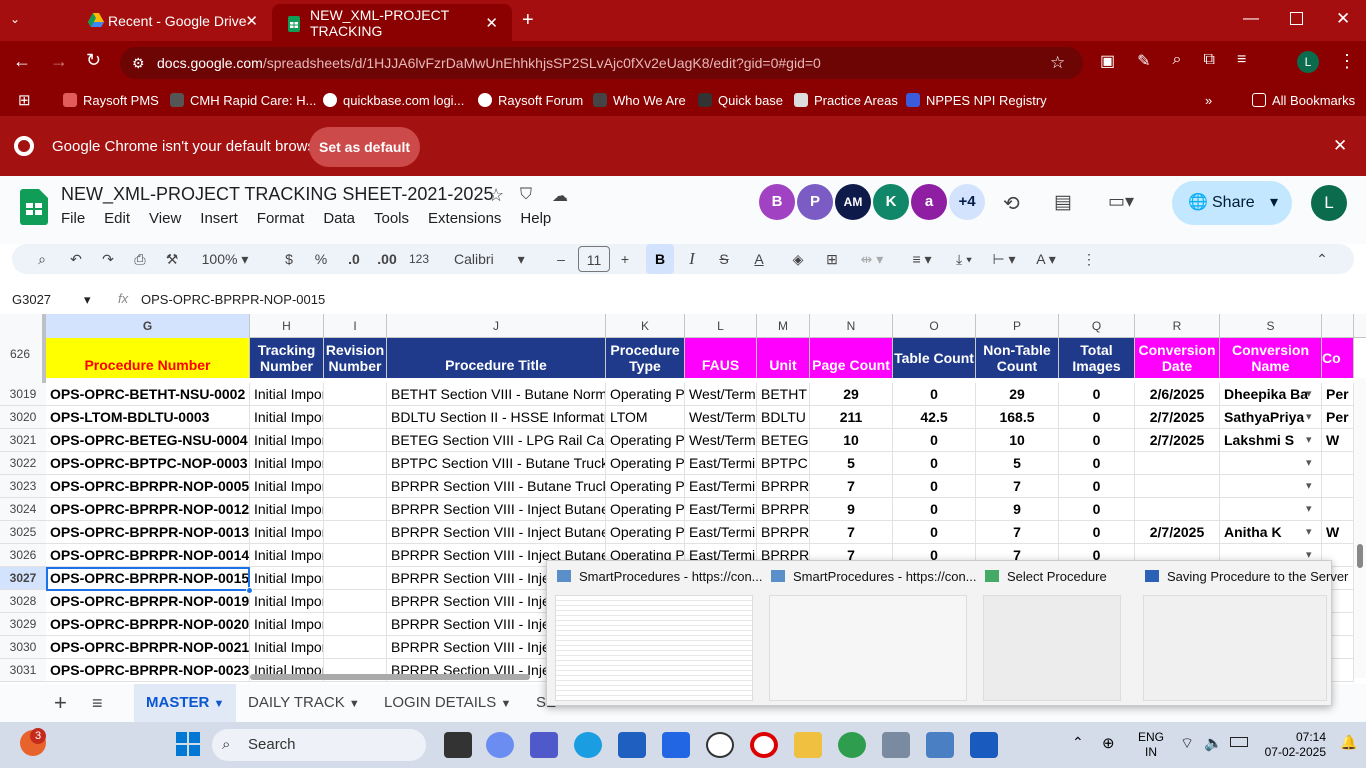 This screenshot has width=1366, height=768. What do you see at coordinates (23, 670) in the screenshot?
I see `row-number: 3031` at bounding box center [23, 670].